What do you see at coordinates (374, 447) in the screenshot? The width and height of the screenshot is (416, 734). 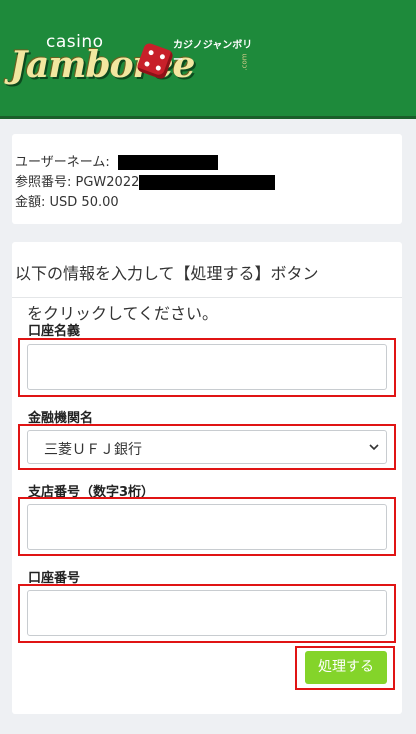 I see `chevron-down-icon` at bounding box center [374, 447].